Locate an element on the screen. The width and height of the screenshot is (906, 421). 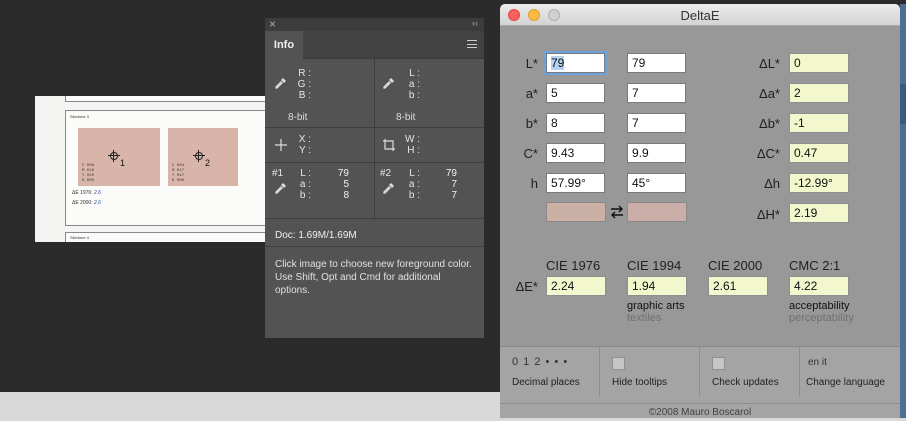
tab-info: Info is located at coordinates (284, 45).